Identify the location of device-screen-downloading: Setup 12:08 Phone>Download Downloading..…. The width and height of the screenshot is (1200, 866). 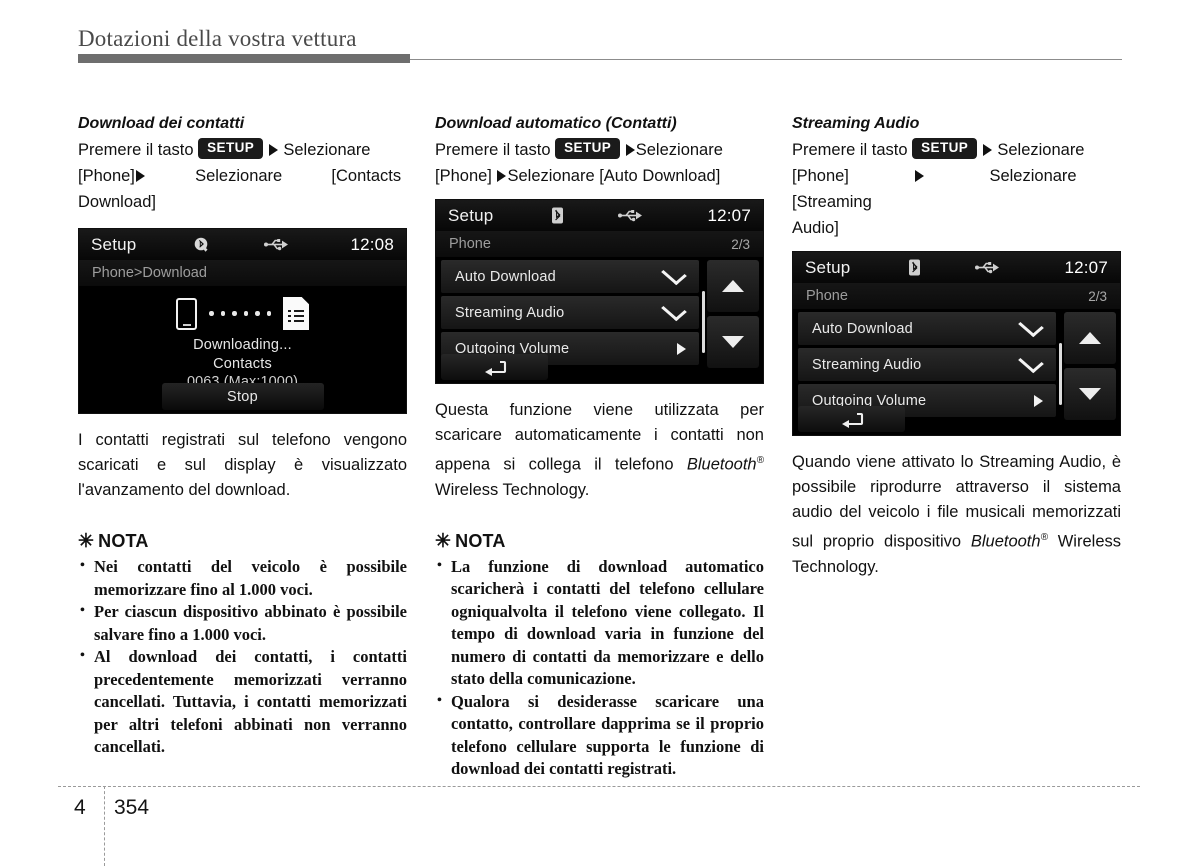
(242, 321).